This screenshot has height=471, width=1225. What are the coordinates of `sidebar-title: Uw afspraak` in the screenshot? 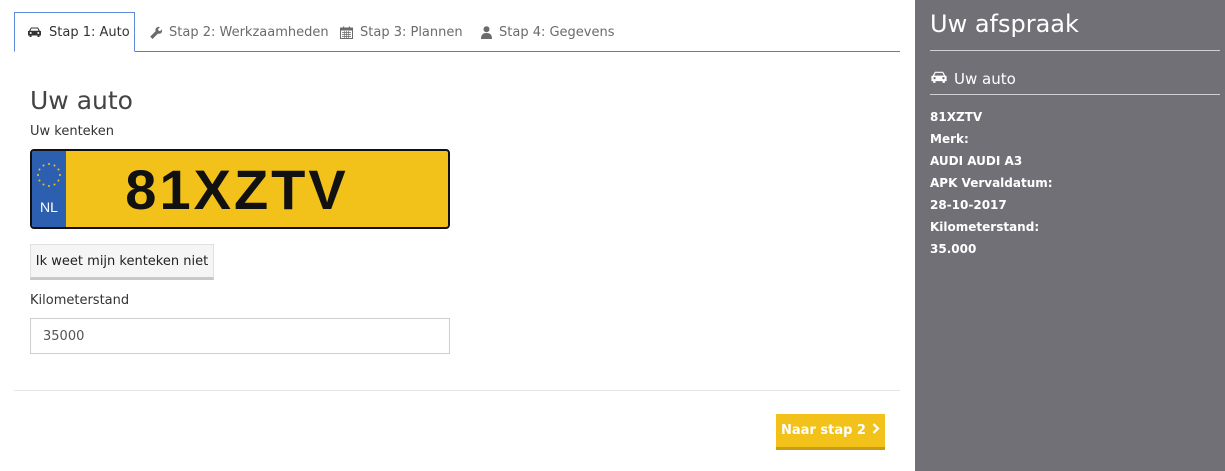 It's located at (1004, 24).